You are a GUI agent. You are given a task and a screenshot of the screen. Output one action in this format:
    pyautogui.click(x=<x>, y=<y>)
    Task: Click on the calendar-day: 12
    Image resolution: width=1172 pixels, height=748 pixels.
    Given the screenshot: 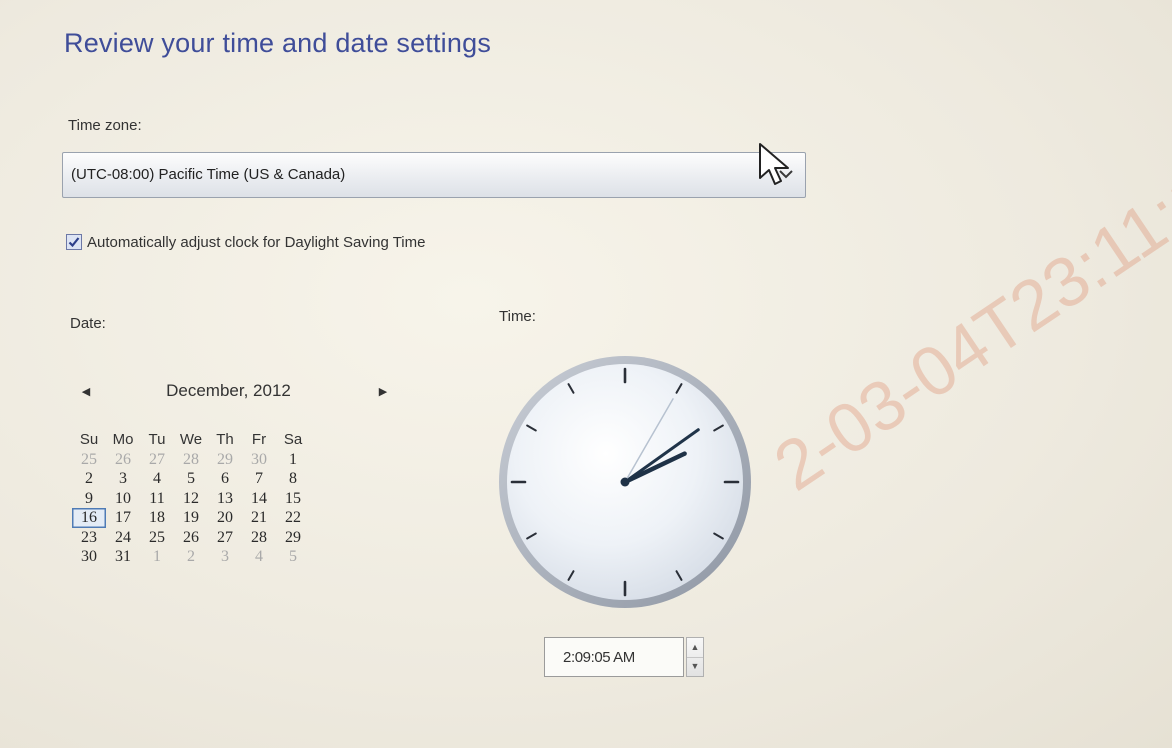 What is the action you would take?
    pyautogui.click(x=191, y=499)
    